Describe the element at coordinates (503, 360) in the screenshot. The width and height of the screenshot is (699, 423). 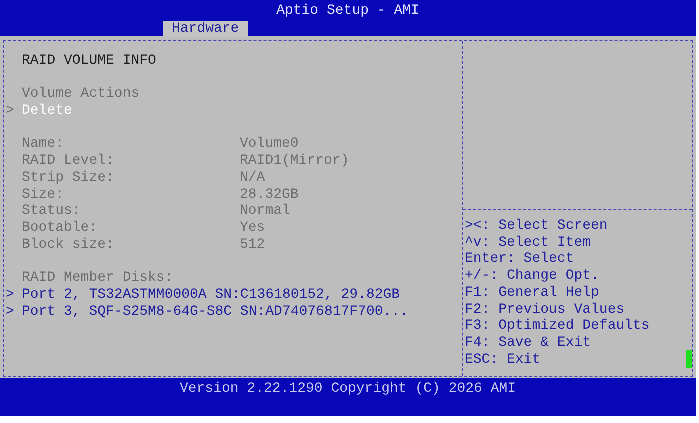
I see `key-hint: ESC: Exit` at that location.